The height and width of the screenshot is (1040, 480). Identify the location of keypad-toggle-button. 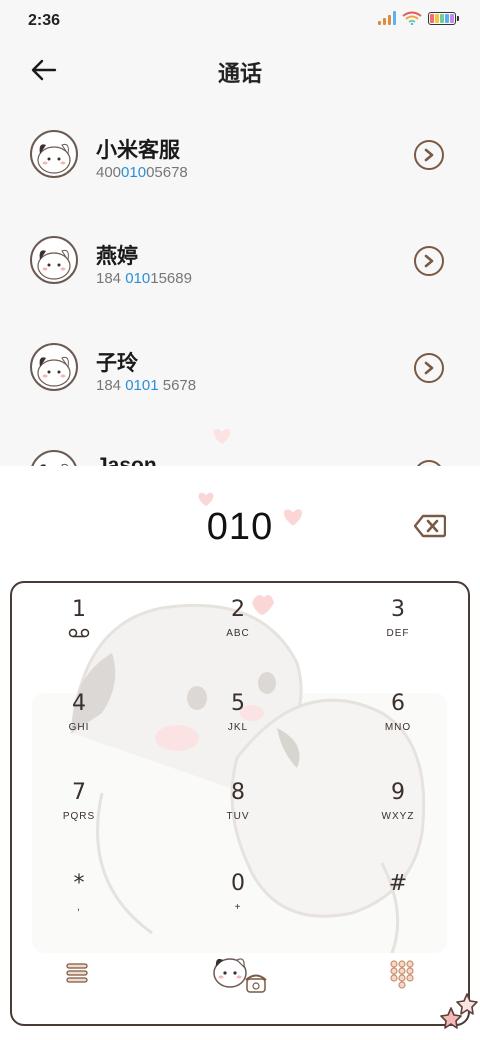
(402, 976).